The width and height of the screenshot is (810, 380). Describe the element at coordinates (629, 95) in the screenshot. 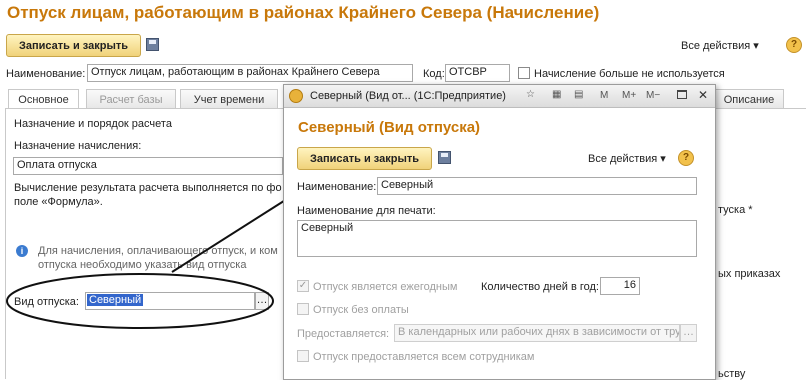

I see `m-plus-icon: M+` at that location.